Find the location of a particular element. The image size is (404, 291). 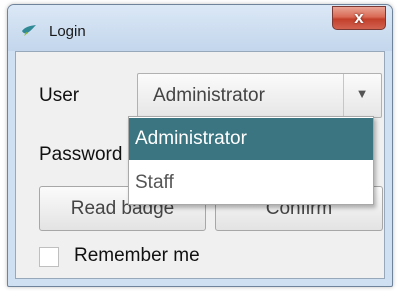

user-combobox: Administrator ▼ is located at coordinates (259, 95).